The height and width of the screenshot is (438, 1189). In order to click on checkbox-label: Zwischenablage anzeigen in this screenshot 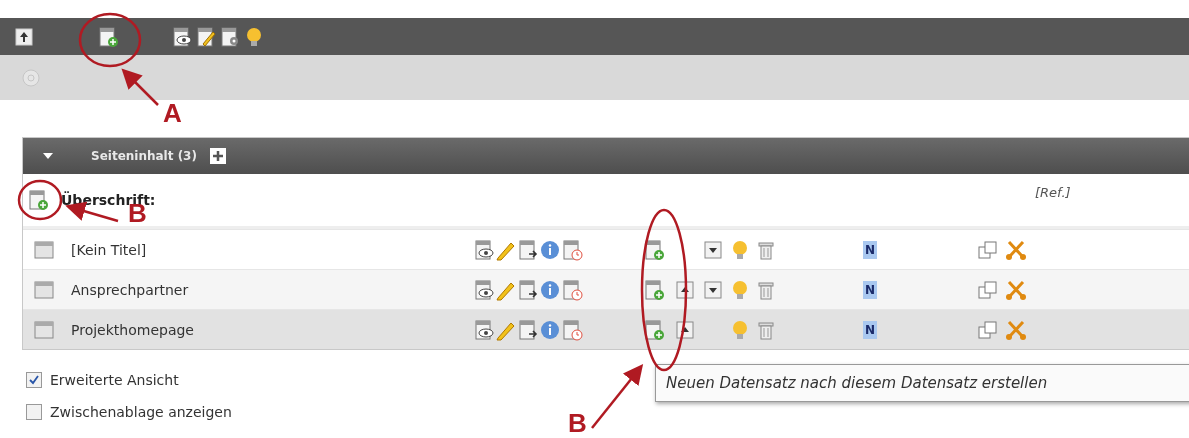, I will do `click(141, 412)`.